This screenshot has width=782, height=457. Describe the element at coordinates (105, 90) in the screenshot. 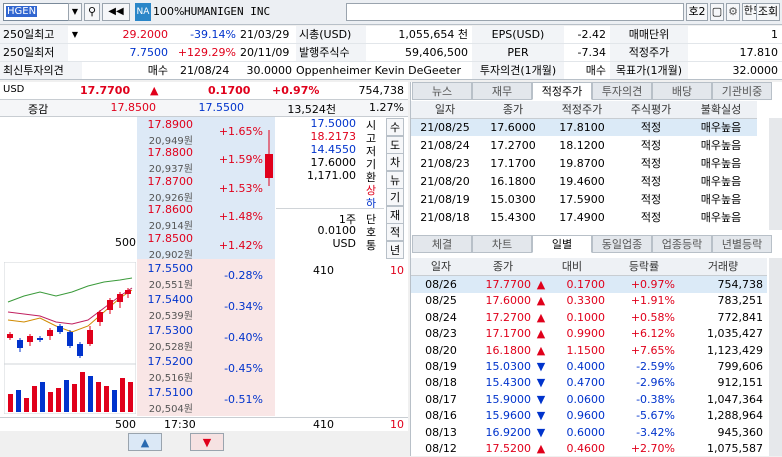

I see `current-price: 17.7700` at that location.